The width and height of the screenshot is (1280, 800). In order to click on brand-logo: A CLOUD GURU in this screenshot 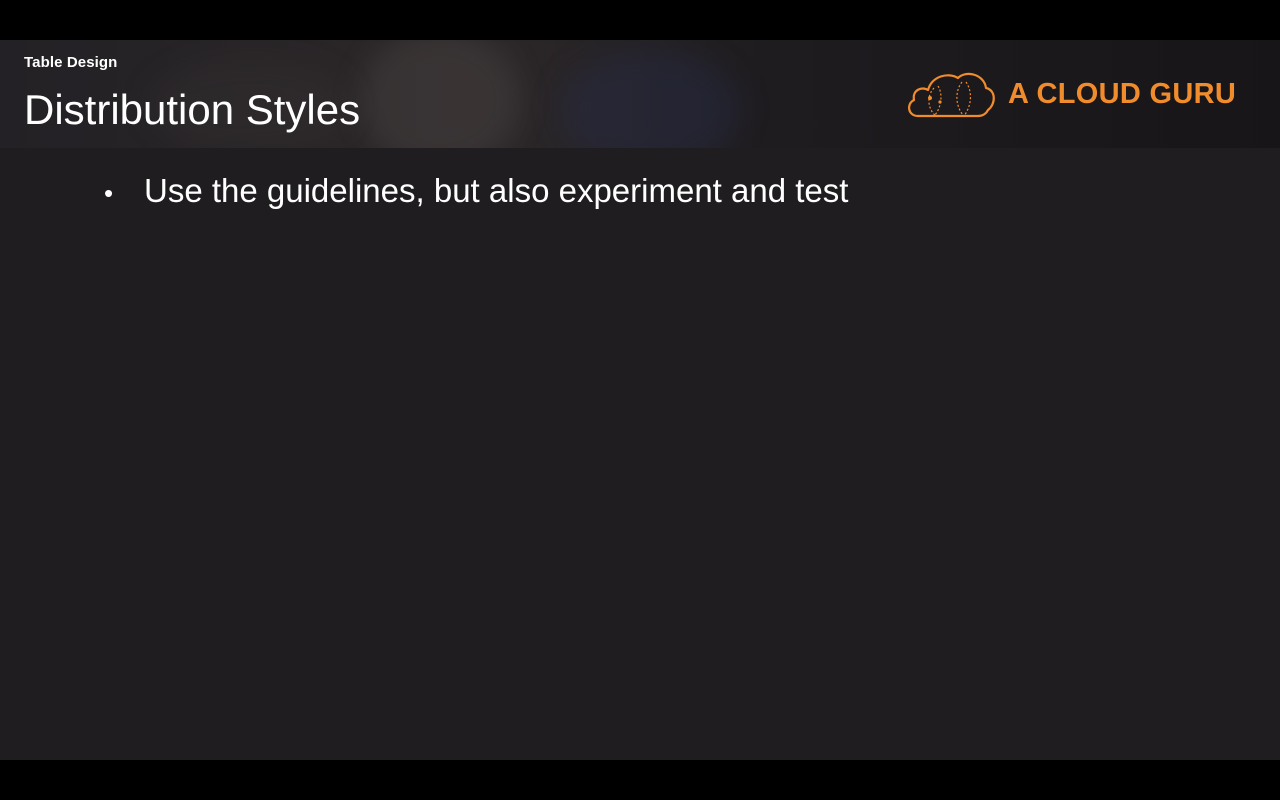, I will do `click(1070, 94)`.